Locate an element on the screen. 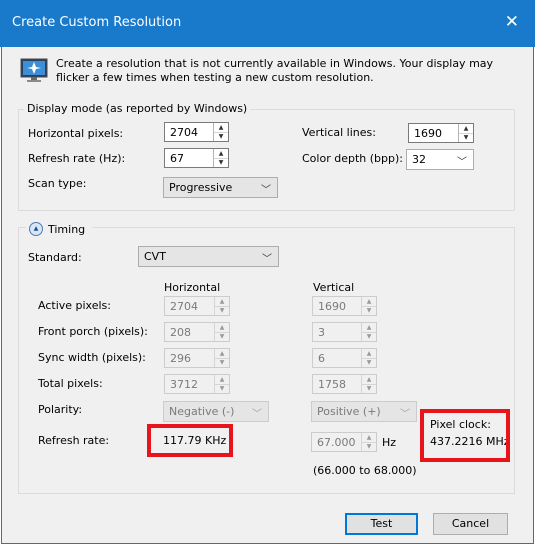 This screenshot has height=545, width=535. v-polarity-select: Positive (+) ﹀ is located at coordinates (364, 411).